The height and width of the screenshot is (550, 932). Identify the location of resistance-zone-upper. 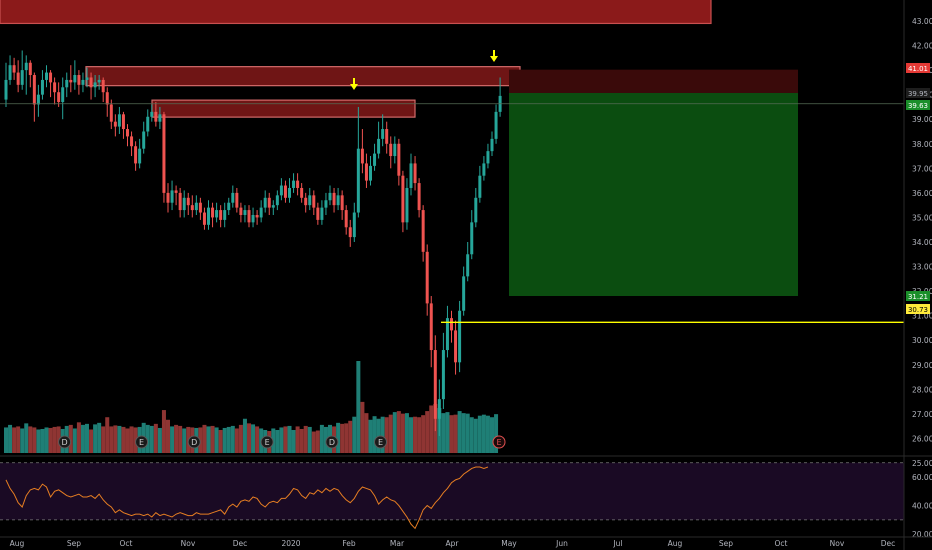
(303, 76).